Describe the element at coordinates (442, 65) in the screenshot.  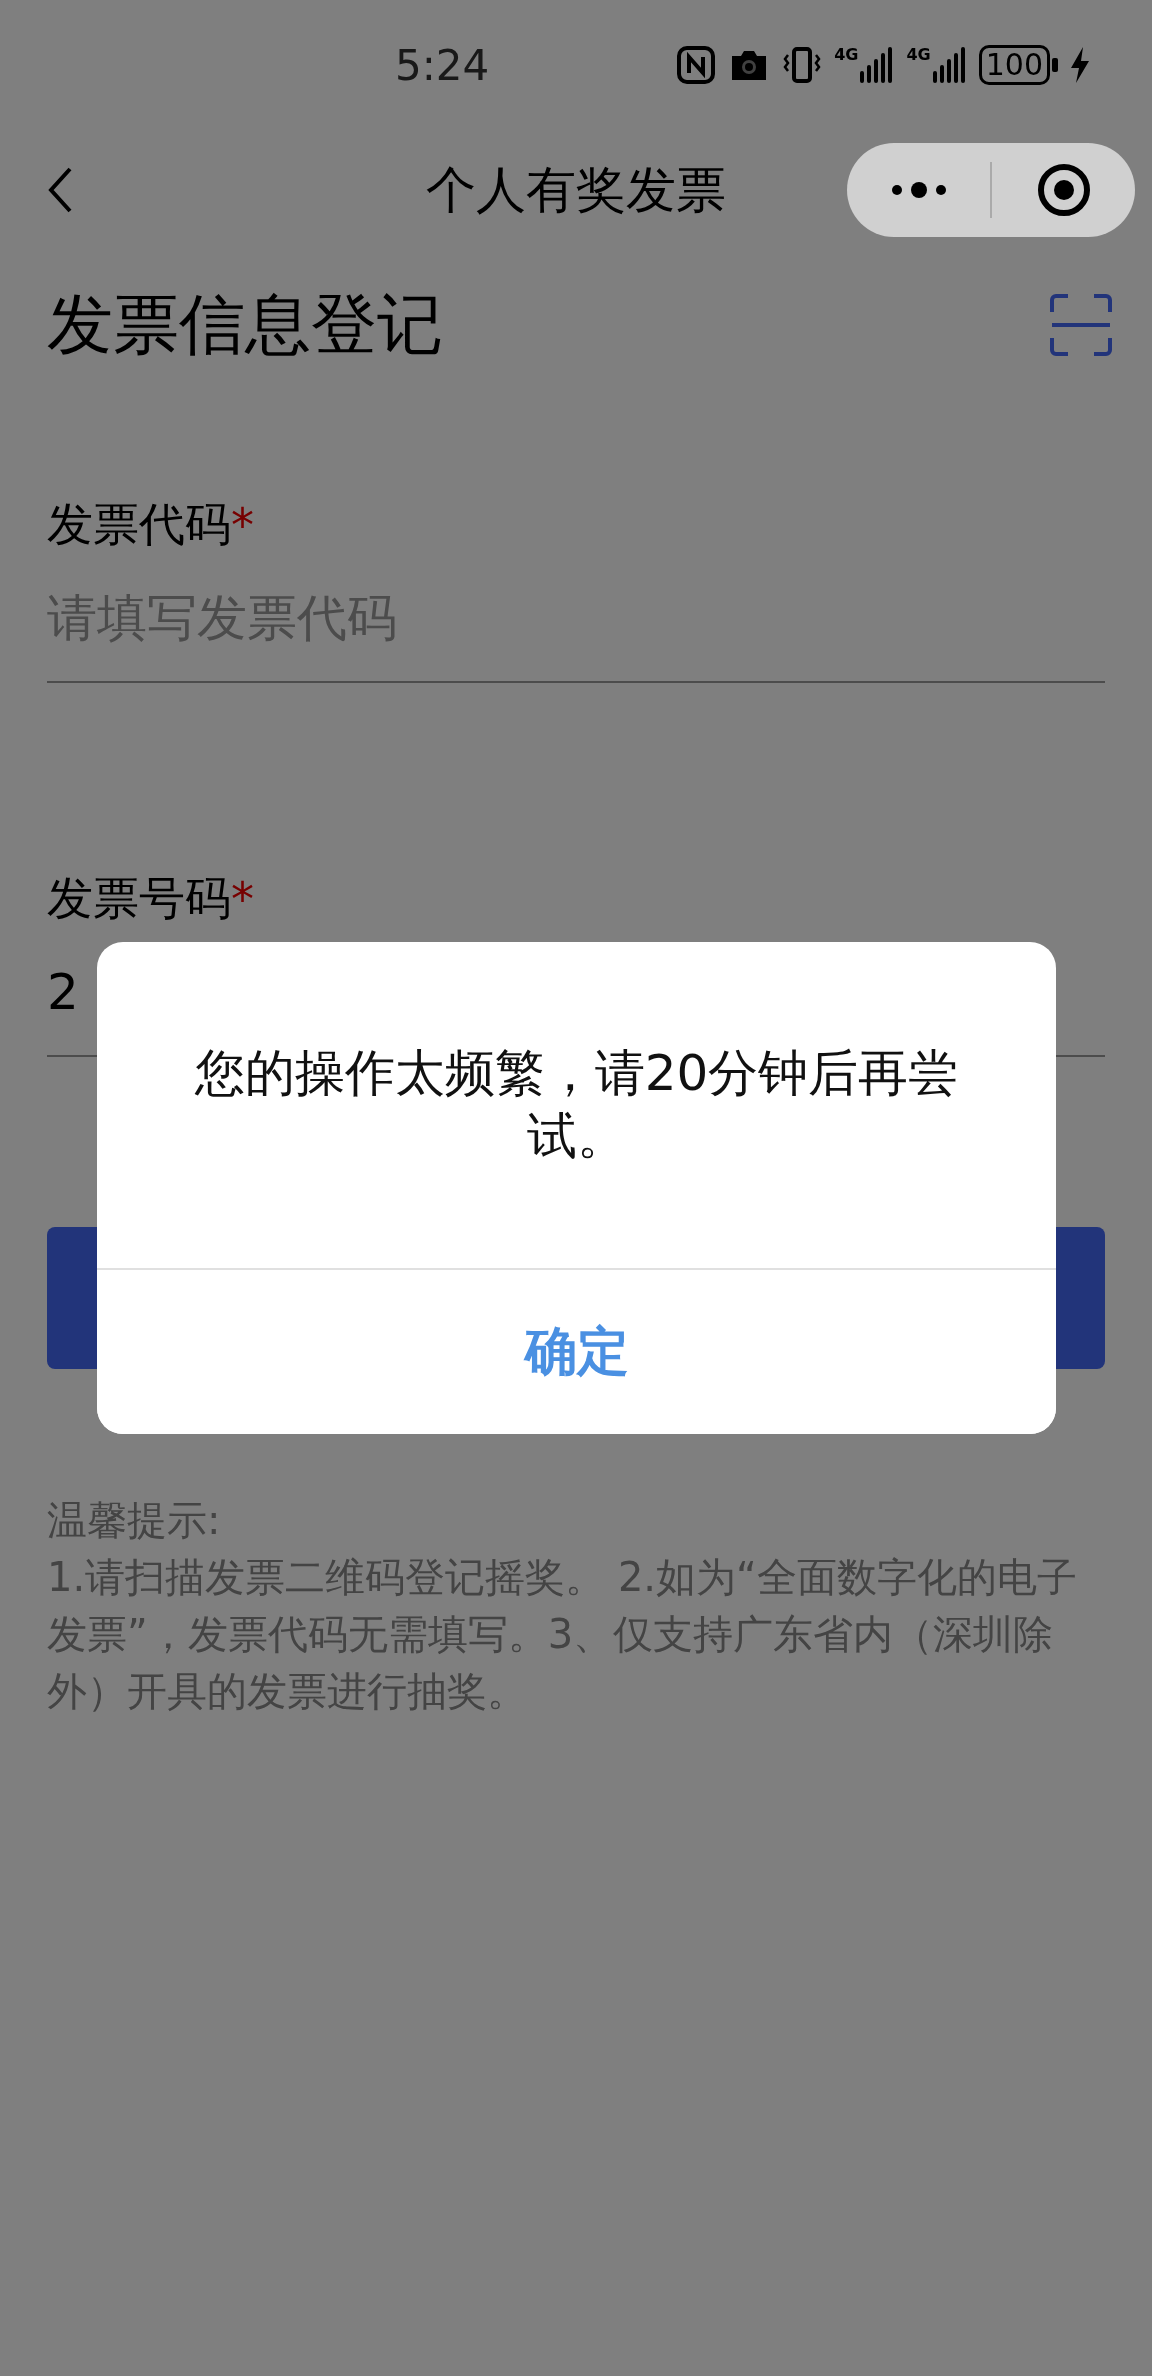
I see `status-time: 5:24` at that location.